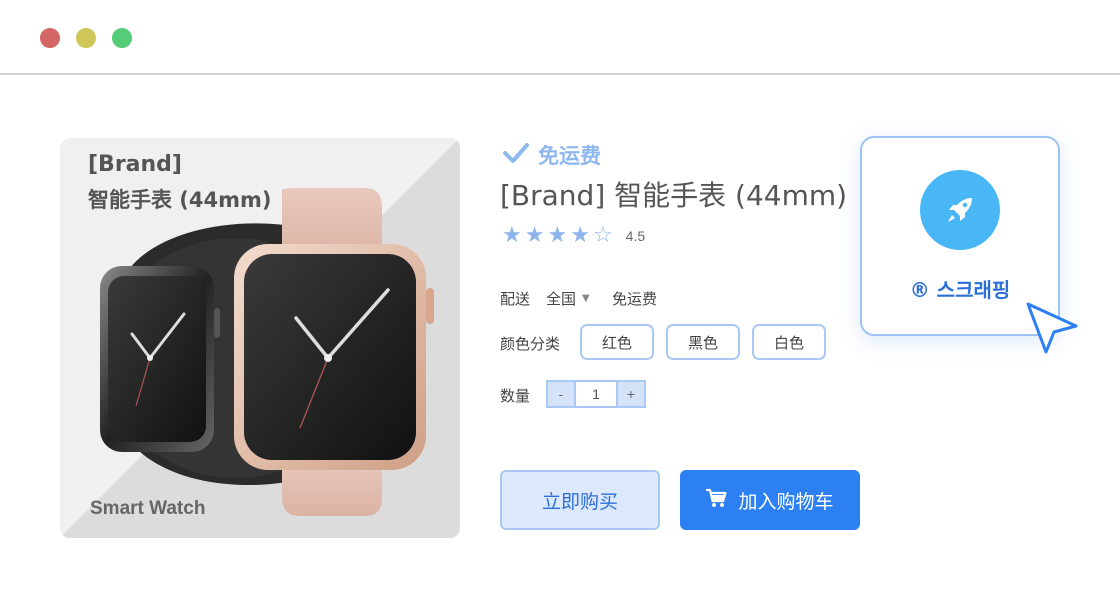 The width and height of the screenshot is (1120, 600). Describe the element at coordinates (580, 500) in the screenshot. I see `buy-now-button: 立即购买` at that location.